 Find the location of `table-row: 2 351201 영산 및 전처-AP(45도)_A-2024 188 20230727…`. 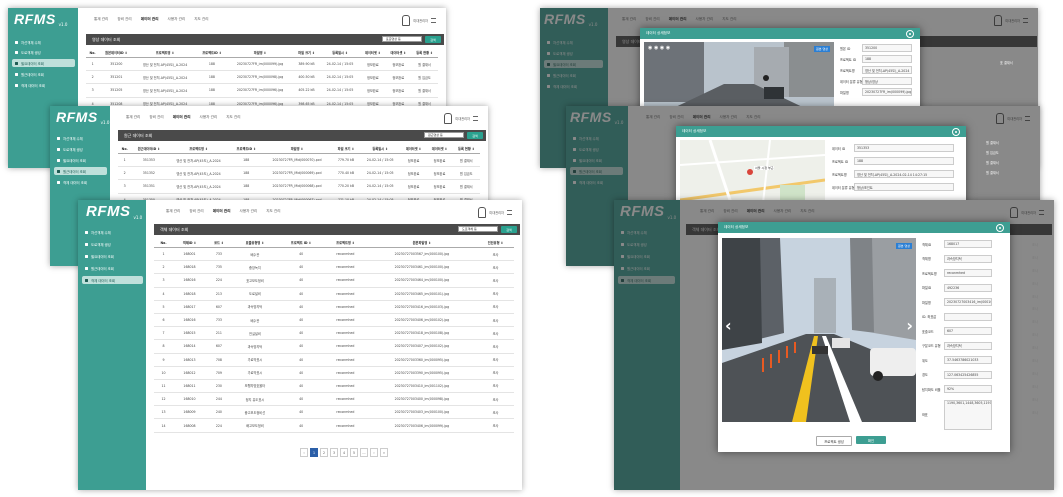

table-row: 2 351201 영산 및 전처-AP(45도)_A-2024 188 20230727… is located at coordinates (262, 77).